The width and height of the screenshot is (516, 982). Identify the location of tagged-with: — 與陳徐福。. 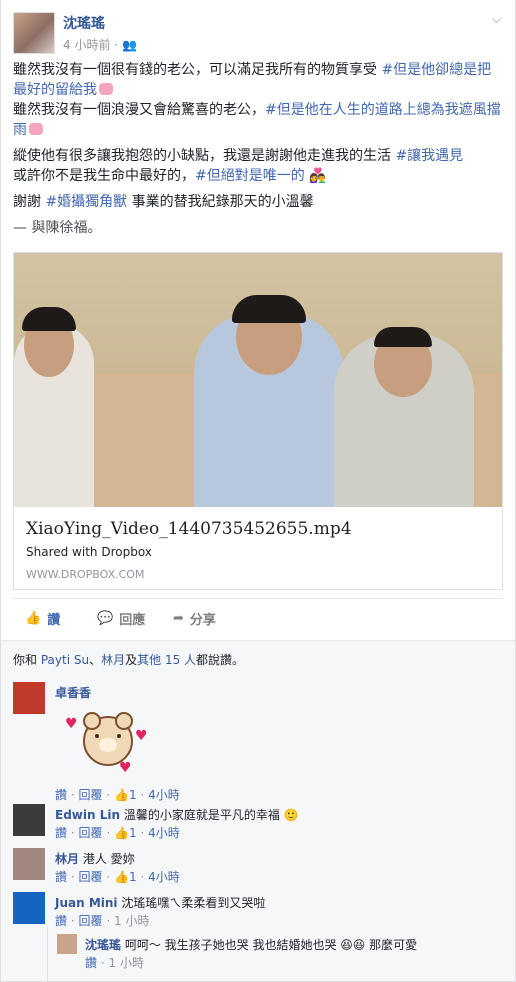
(258, 228).